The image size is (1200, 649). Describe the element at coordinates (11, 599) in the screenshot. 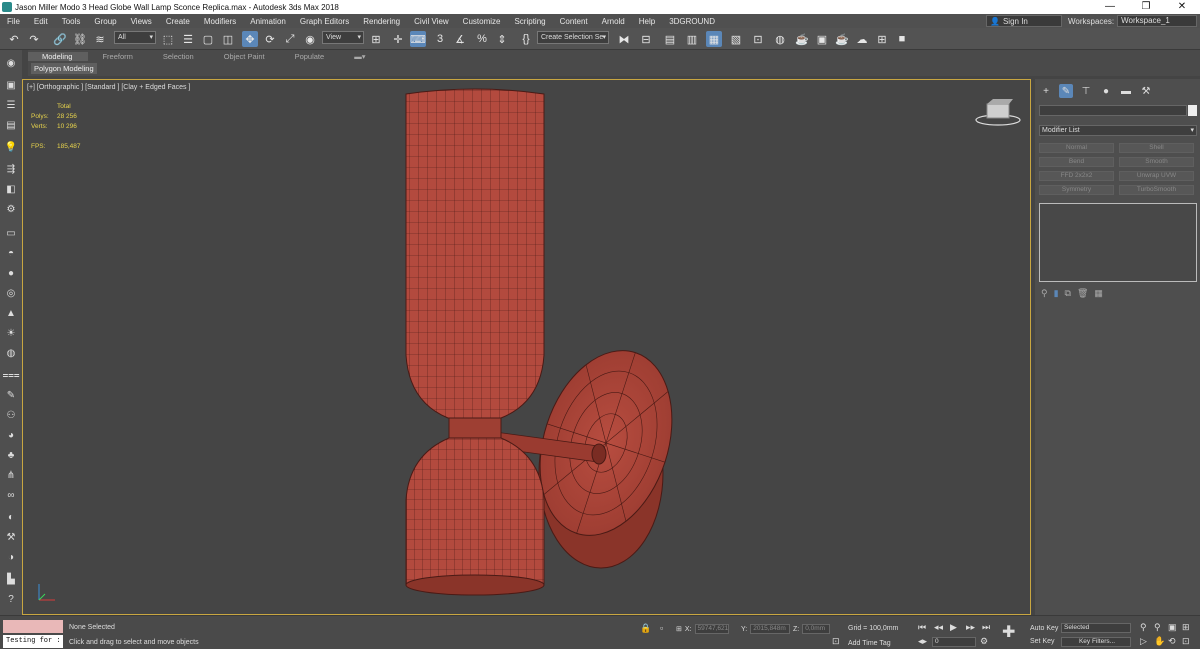

I see `help-icon: ?` at that location.